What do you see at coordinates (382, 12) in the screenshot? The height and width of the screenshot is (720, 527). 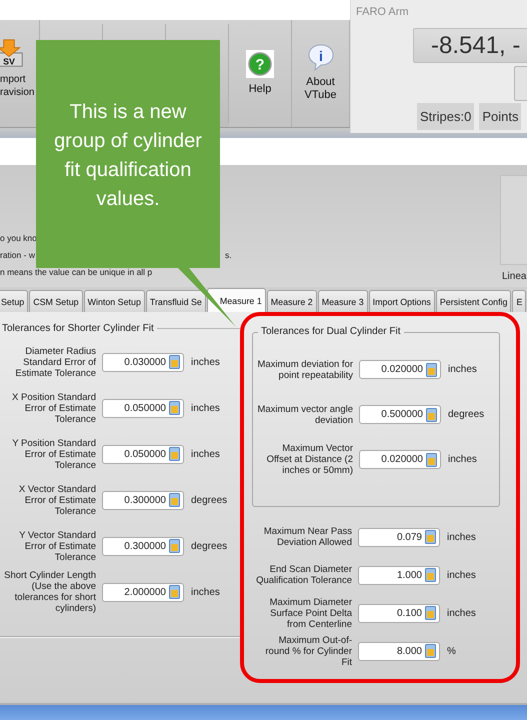 I see `window-title: FARO Arm` at bounding box center [382, 12].